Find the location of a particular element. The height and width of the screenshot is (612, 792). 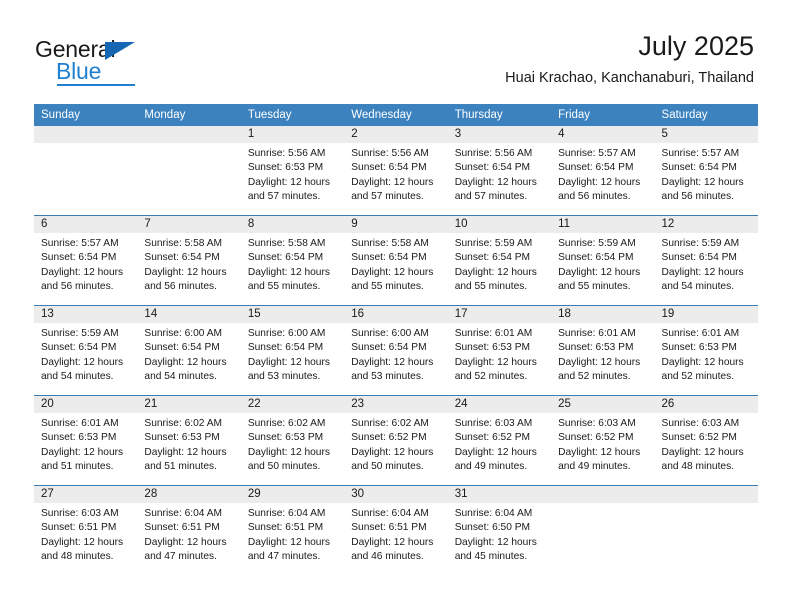

day-number: 9 is located at coordinates (395, 224).